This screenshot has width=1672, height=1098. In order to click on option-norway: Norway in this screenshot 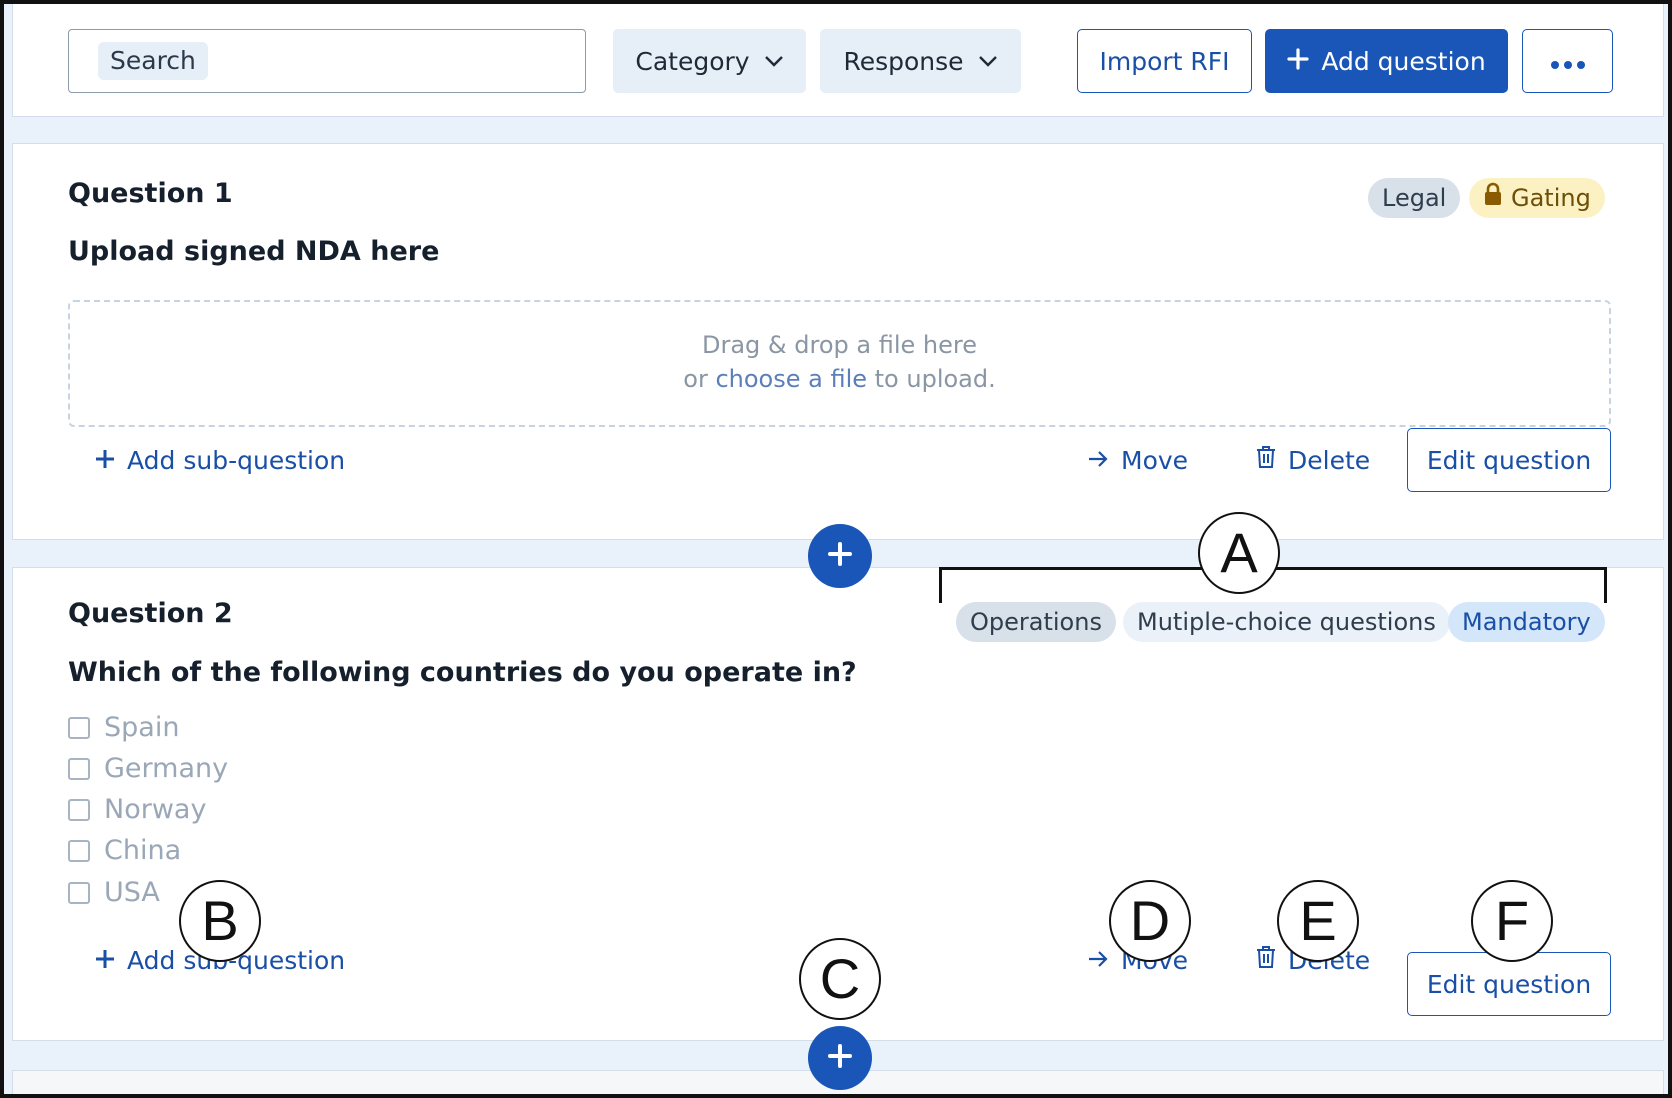, I will do `click(137, 809)`.